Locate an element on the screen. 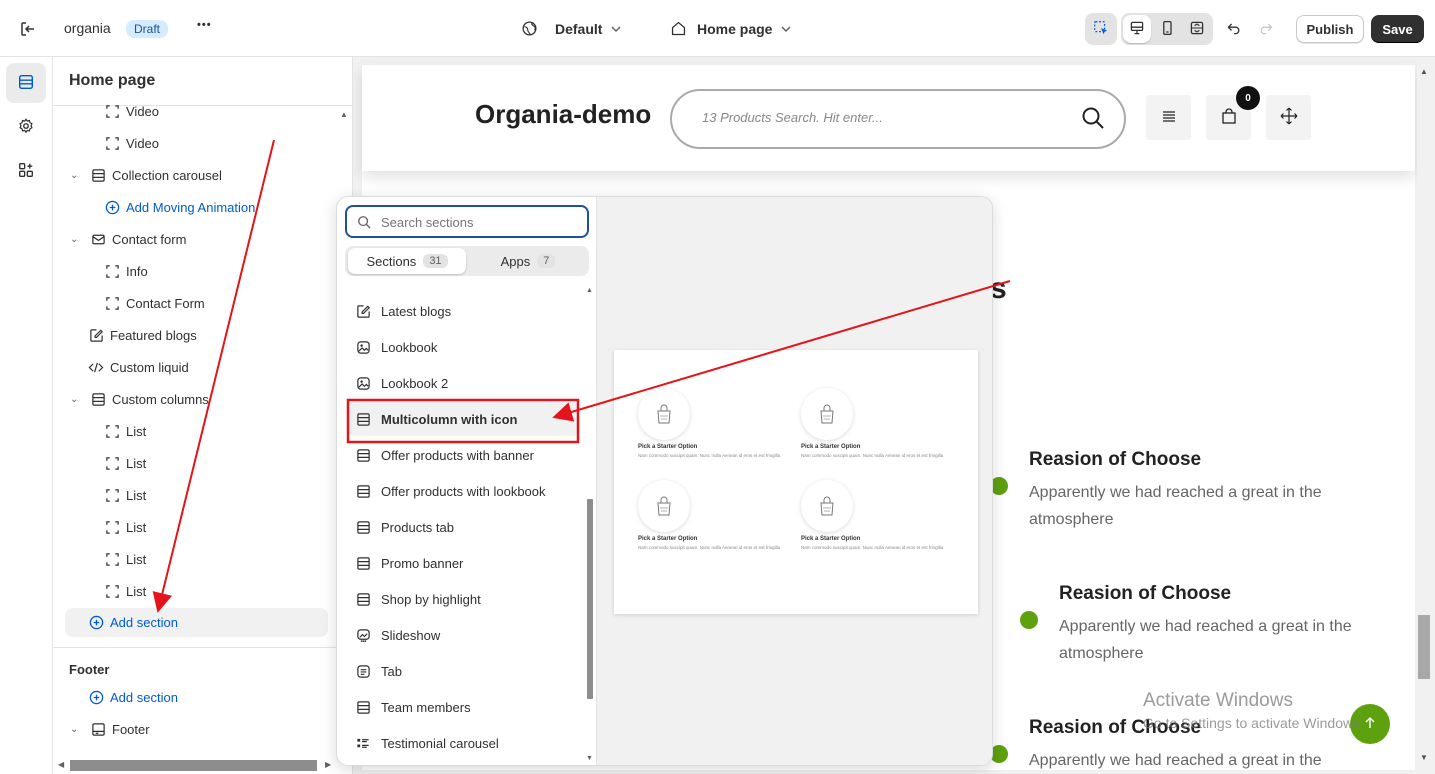 The height and width of the screenshot is (774, 1435). fullscreen-icon is located at coordinates (1197, 29).